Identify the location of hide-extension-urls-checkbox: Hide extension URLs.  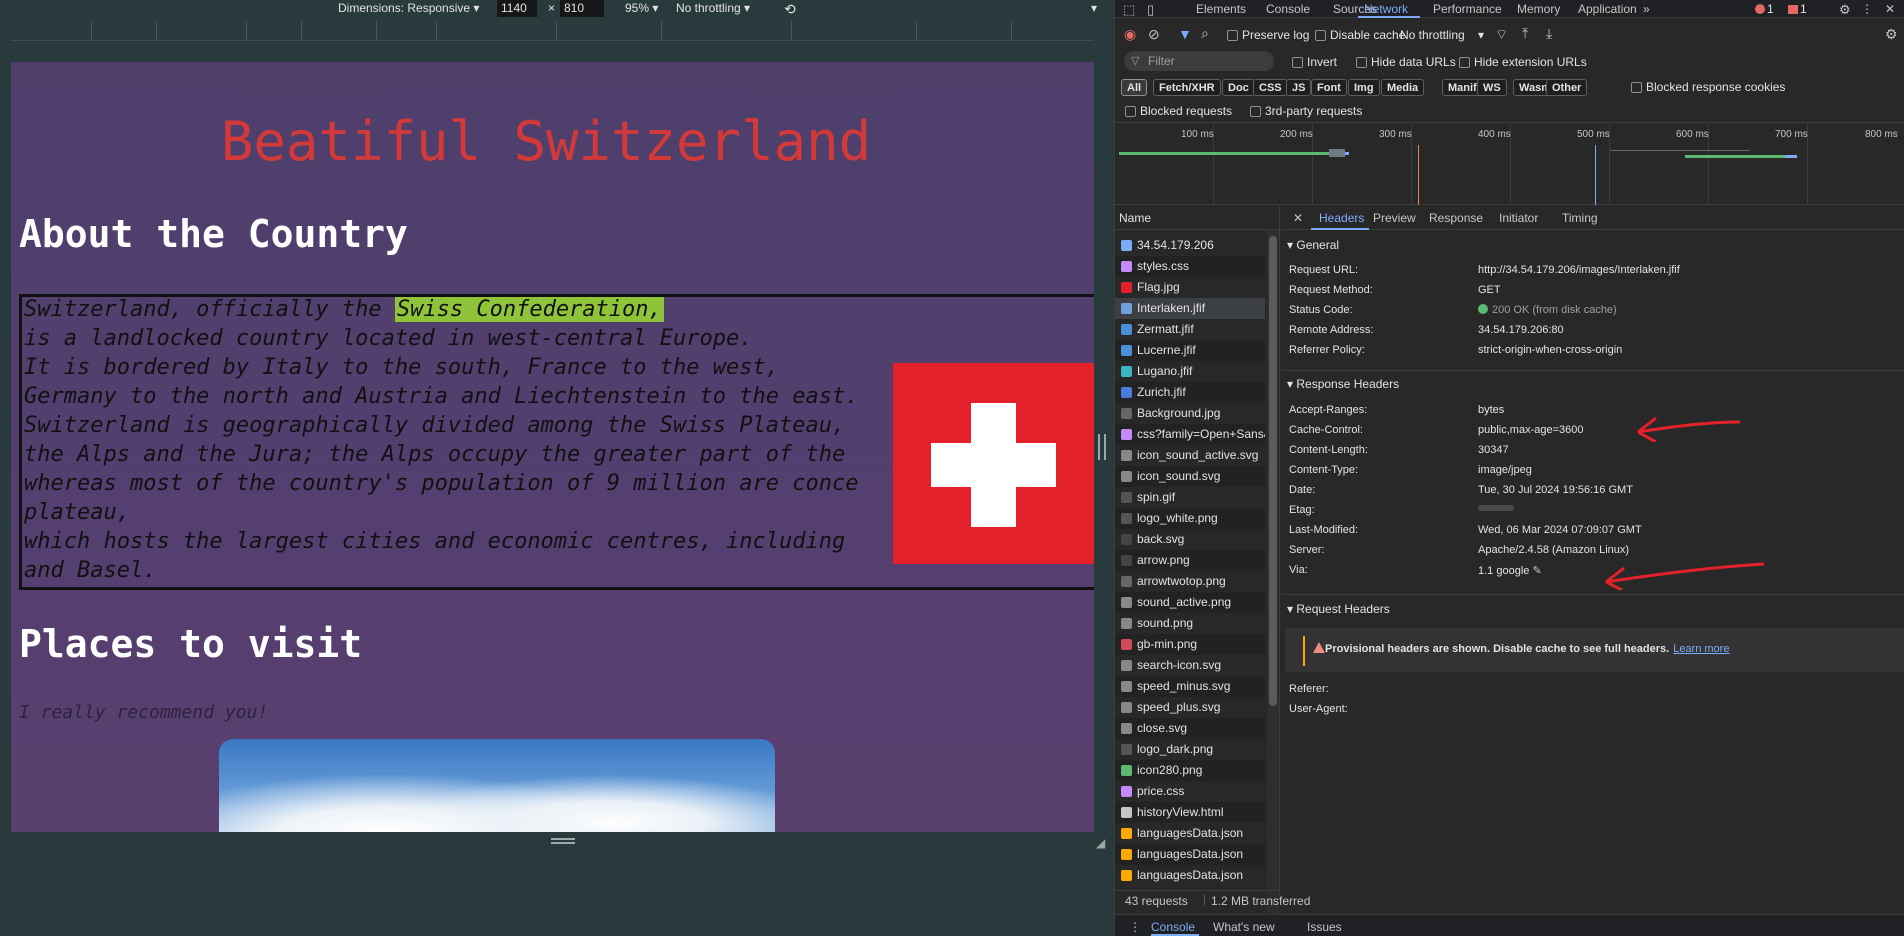
(1523, 62).